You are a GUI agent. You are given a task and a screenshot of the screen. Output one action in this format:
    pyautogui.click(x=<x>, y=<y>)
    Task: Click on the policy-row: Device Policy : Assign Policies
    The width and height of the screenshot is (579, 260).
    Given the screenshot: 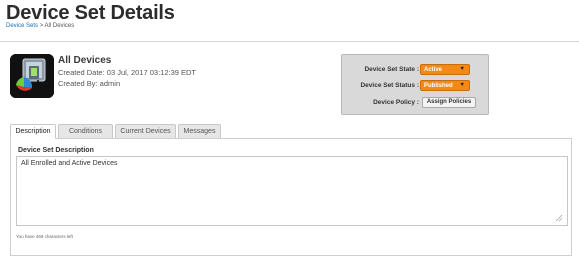 What is the action you would take?
    pyautogui.click(x=416, y=103)
    